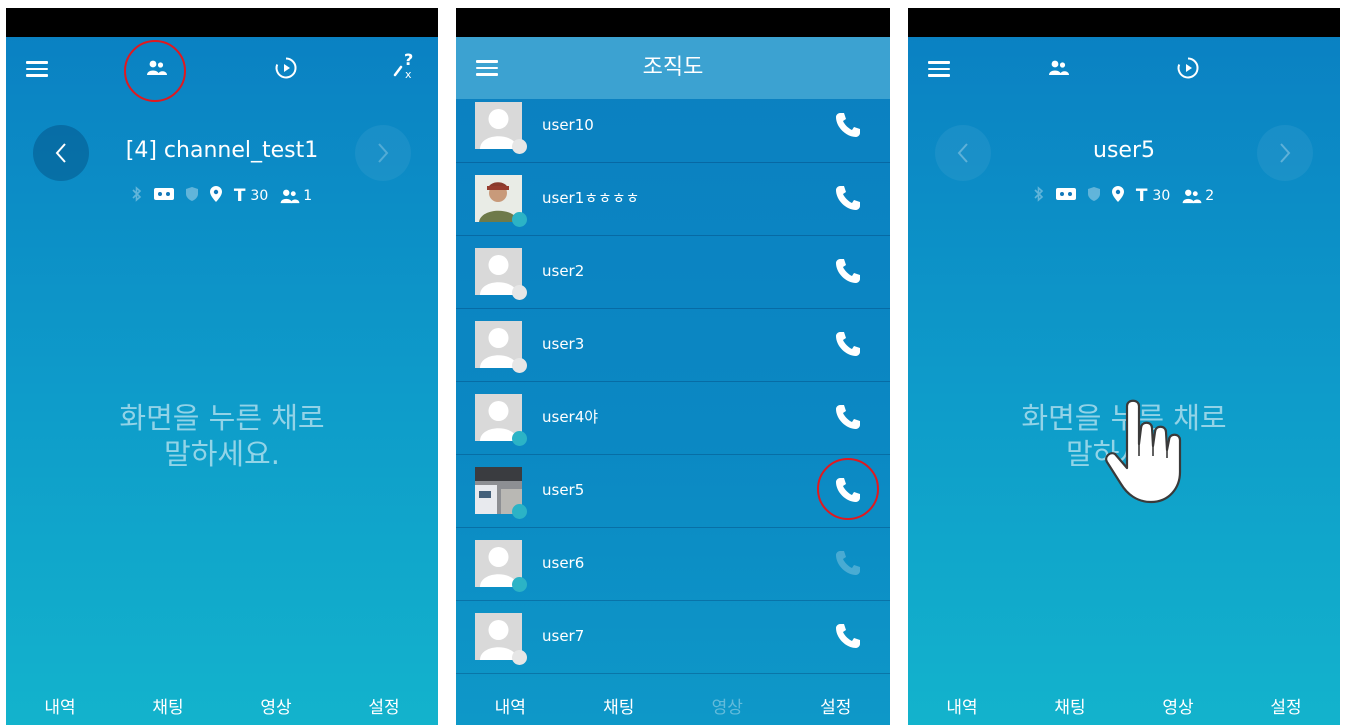  I want to click on channel-status-row: T 30 1, so click(222, 196).